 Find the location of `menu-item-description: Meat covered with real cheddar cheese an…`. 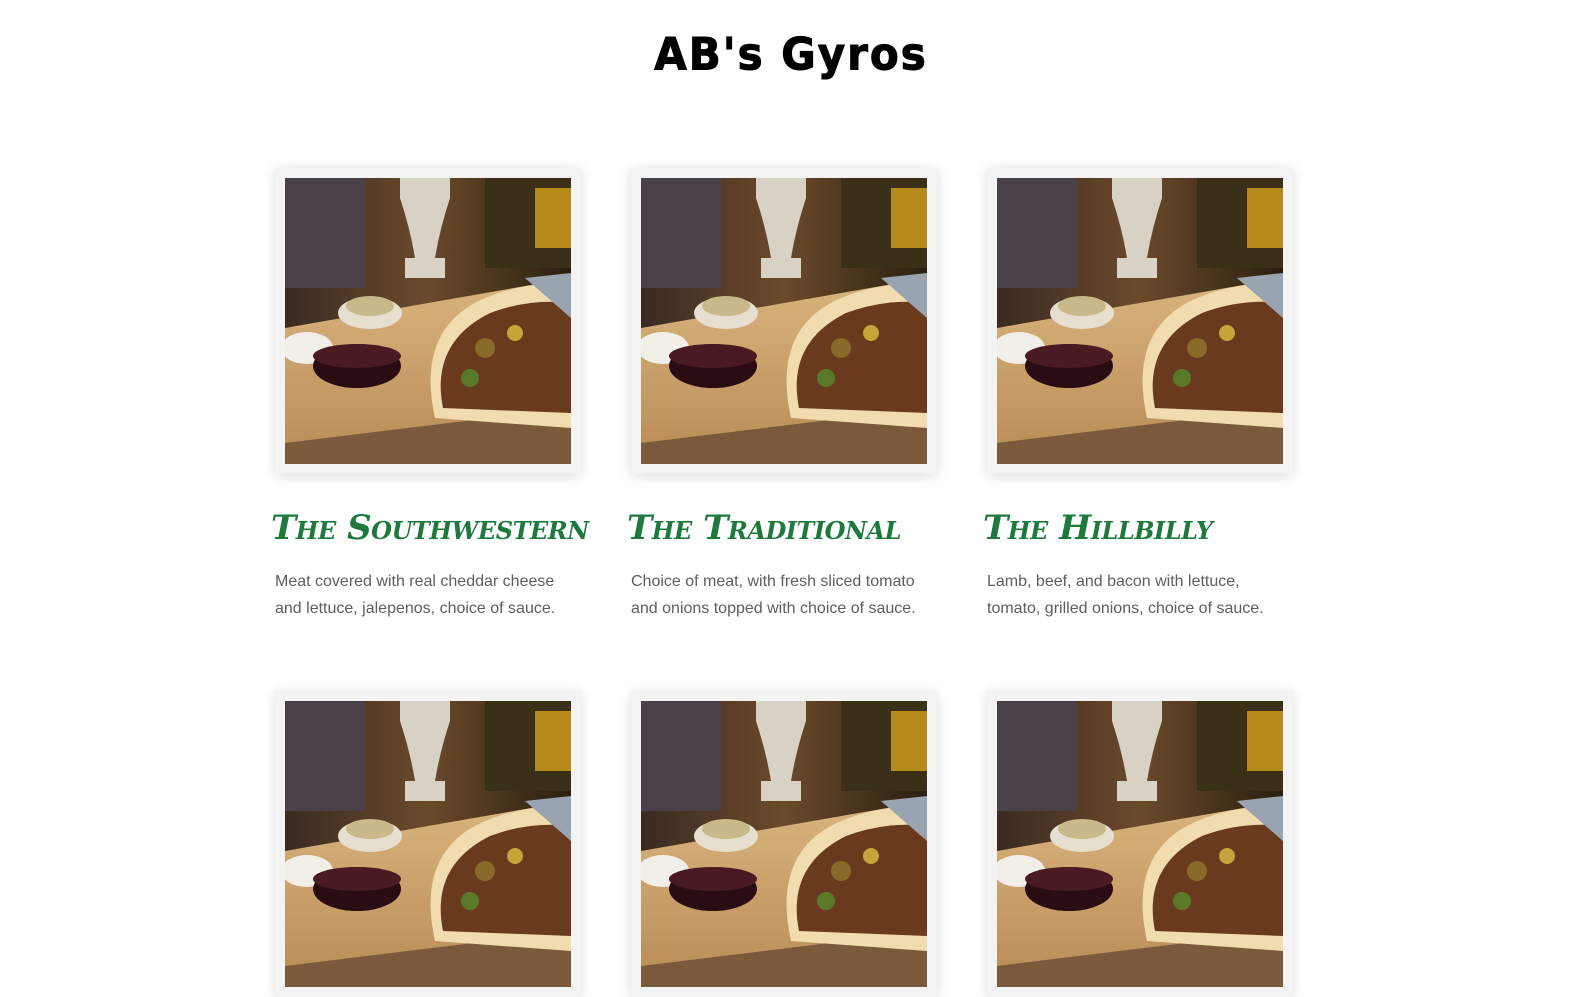

menu-item-description: Meat covered with real cheddar cheese an… is located at coordinates (415, 595).